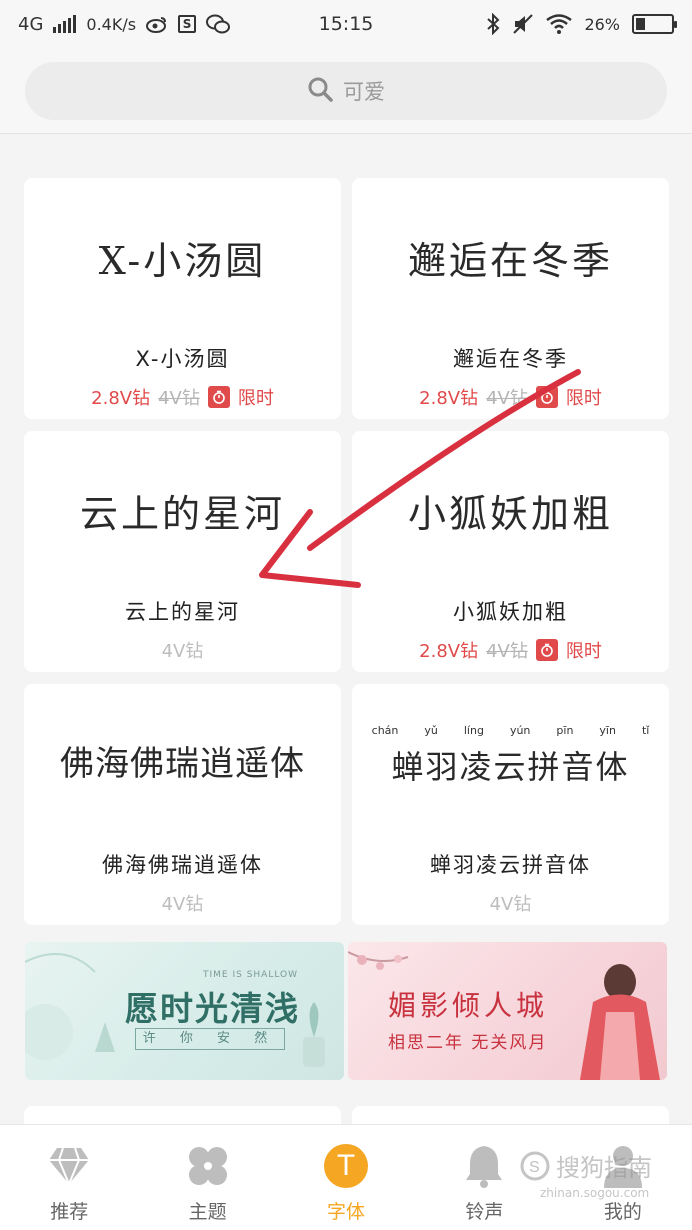 The height and width of the screenshot is (1230, 692). I want to click on search-placeholder: 可爱, so click(364, 92).